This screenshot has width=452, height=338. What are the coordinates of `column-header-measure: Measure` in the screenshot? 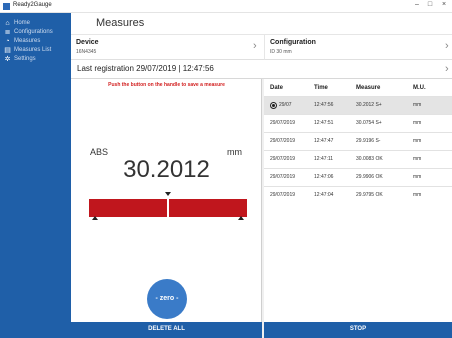 It's located at (368, 88).